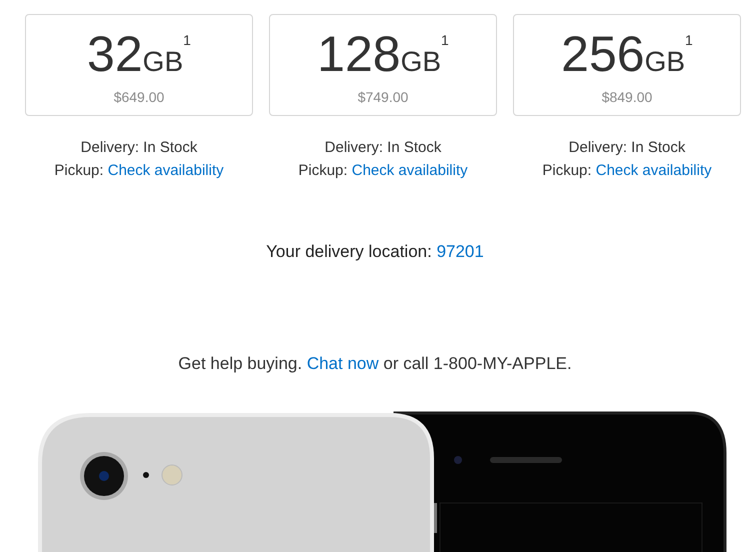  What do you see at coordinates (627, 97) in the screenshot?
I see `price: $849.00` at bounding box center [627, 97].